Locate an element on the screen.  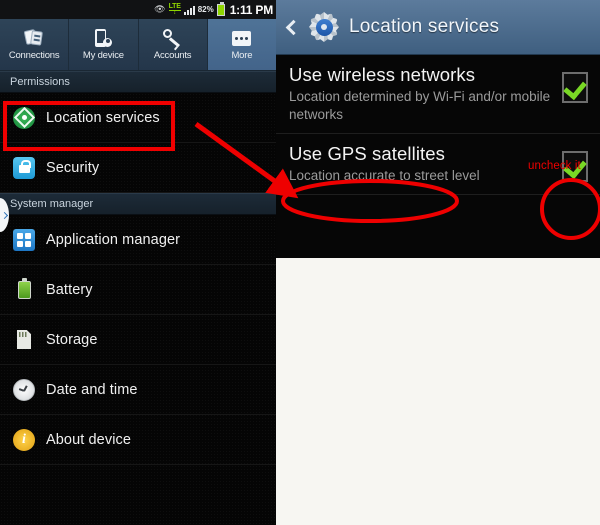
eye-icon: 👁 is located at coordinates (160, 9).